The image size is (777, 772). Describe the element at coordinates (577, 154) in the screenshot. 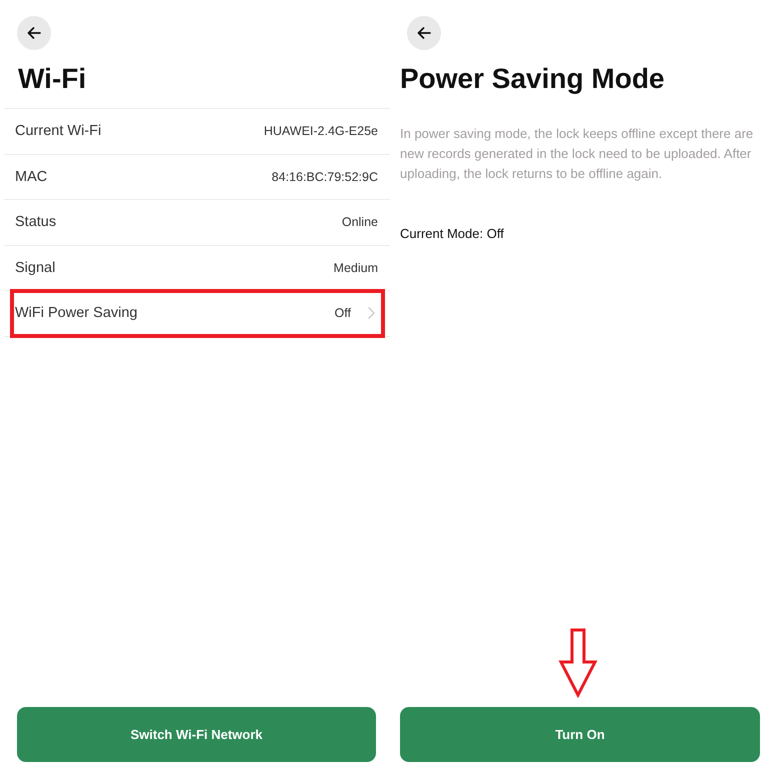

I see `description-text: In power saving mode, the lock keeps offline except there are new records generated in the lock need to be uploaded. After uploading, the lock returns to be offline again.` at that location.